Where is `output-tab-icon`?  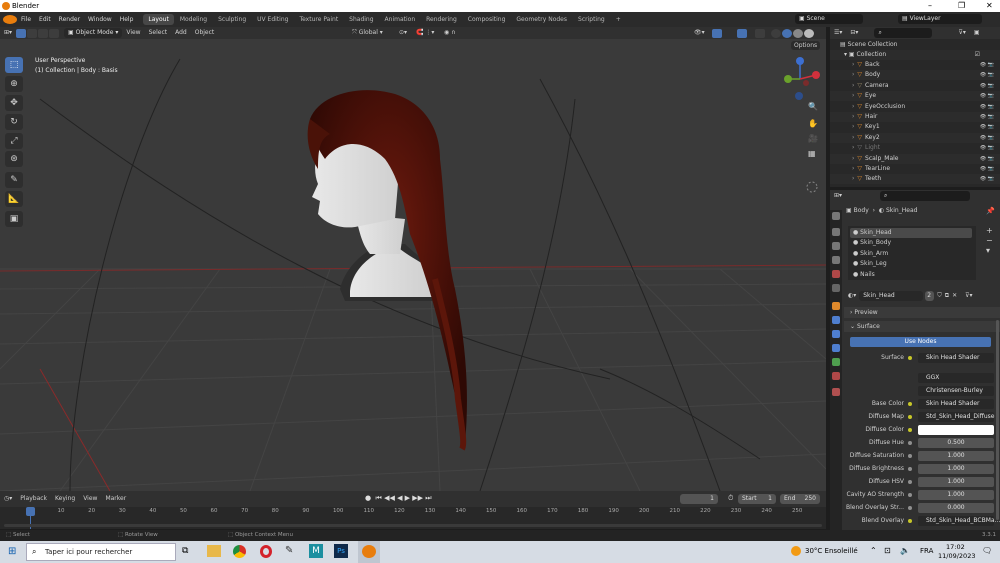 output-tab-icon is located at coordinates (836, 246).